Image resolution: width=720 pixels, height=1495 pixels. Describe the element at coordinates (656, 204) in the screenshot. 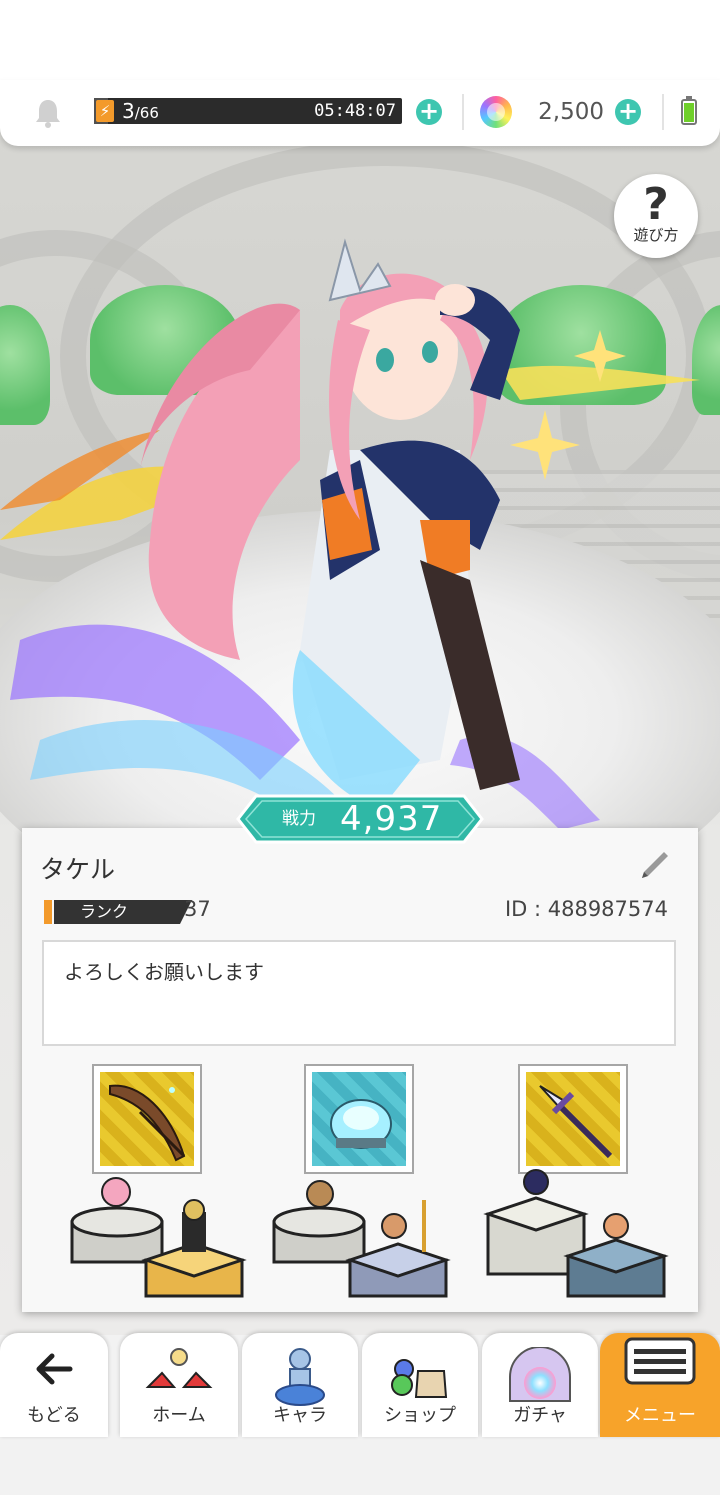

I see `question-mark-icon: ?` at that location.